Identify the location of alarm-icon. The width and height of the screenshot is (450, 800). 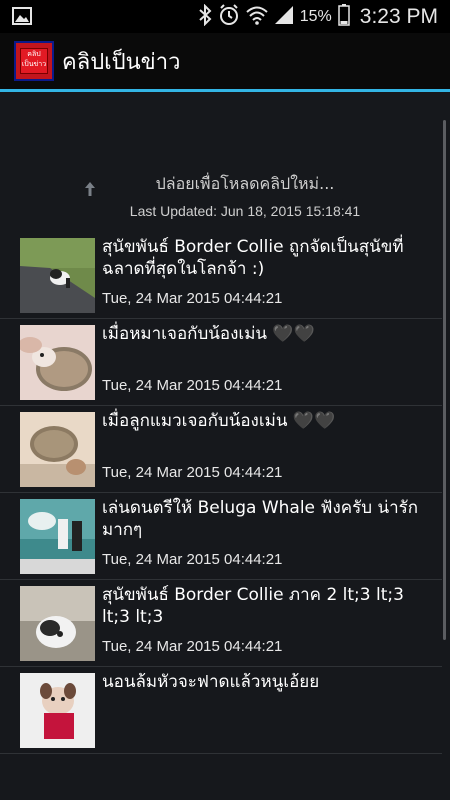
(229, 16).